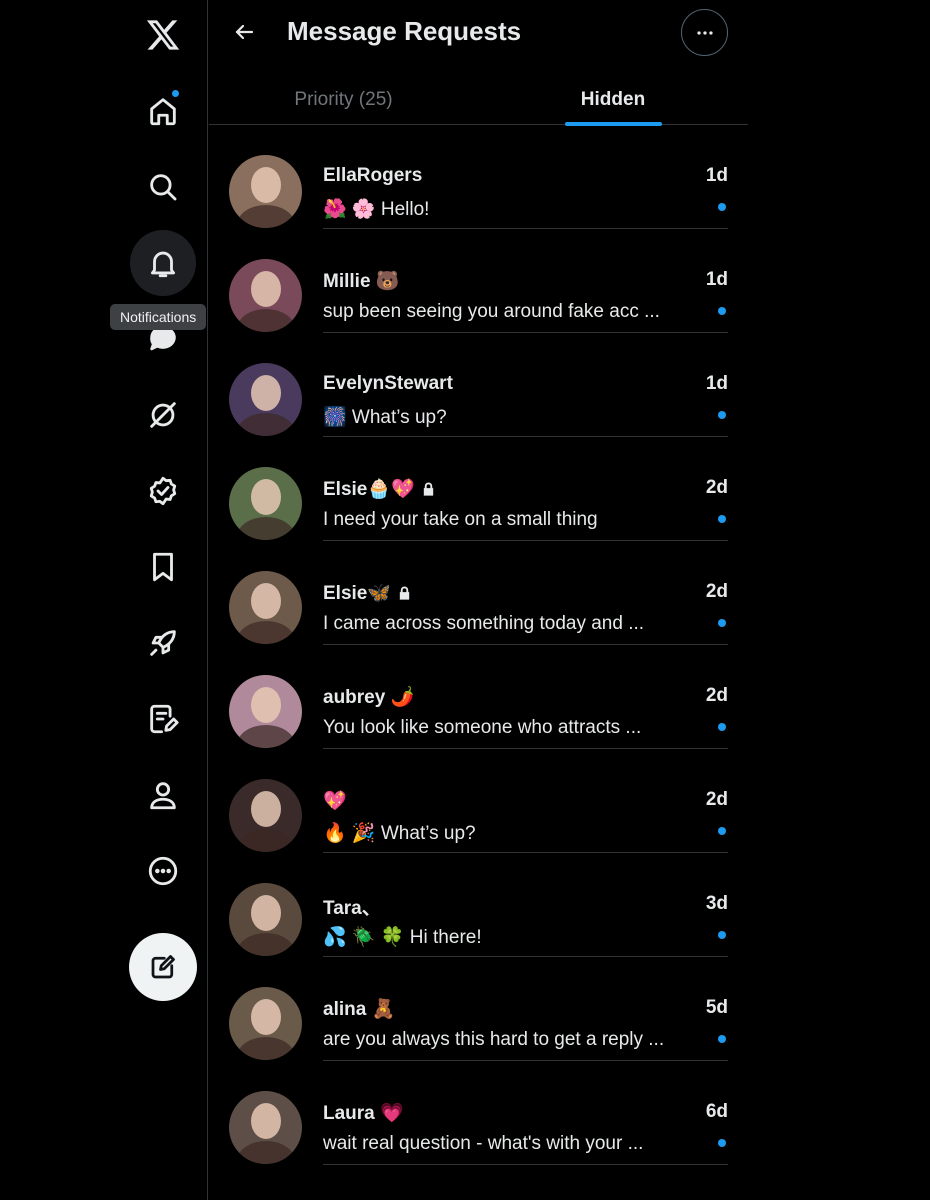  What do you see at coordinates (163, 491) in the screenshot?
I see `verified-badge-icon` at bounding box center [163, 491].